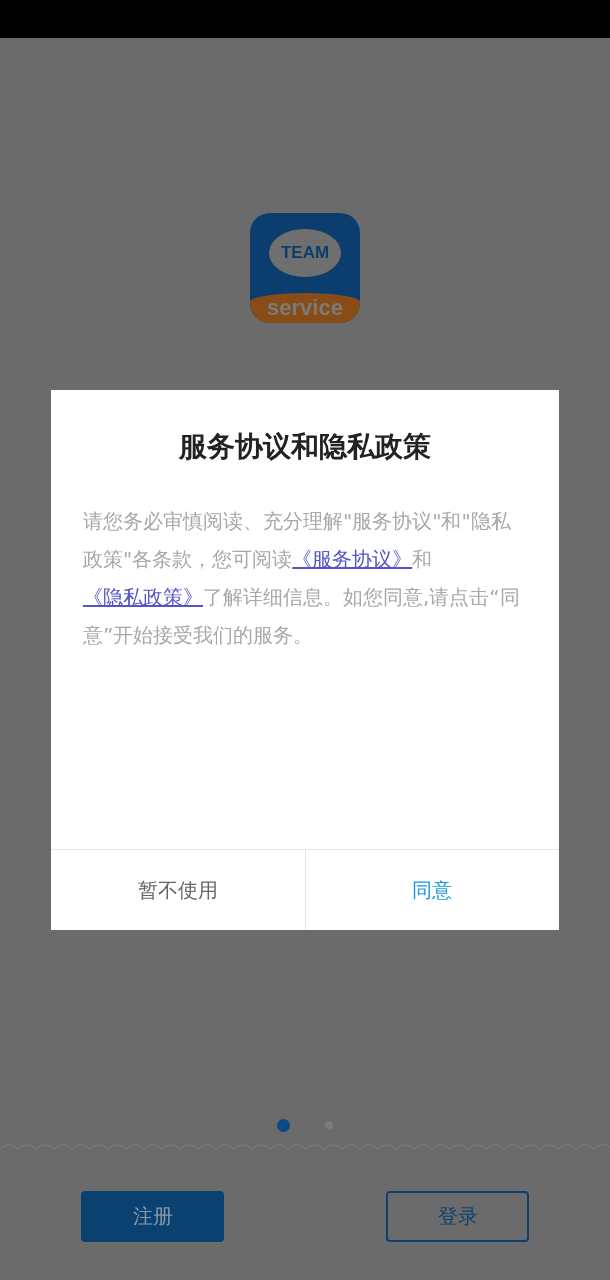 The image size is (610, 1280). What do you see at coordinates (352, 559) in the screenshot?
I see `policy-link: 《服务协议》` at bounding box center [352, 559].